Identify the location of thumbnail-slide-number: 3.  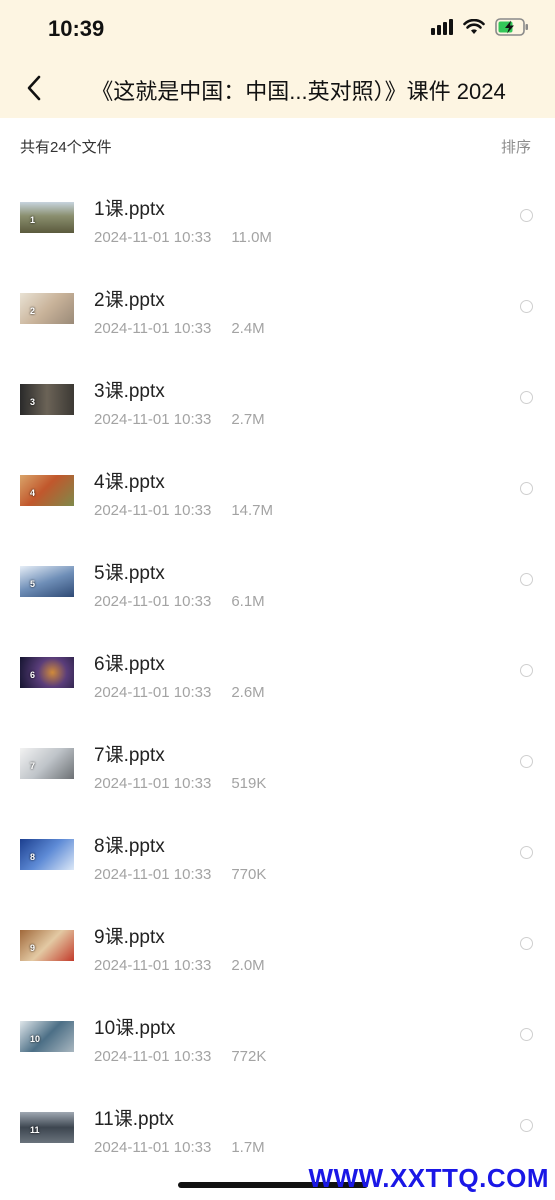
(33, 402).